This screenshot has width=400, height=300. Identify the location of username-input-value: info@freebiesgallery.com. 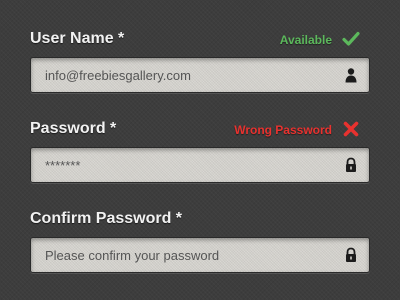
(118, 75).